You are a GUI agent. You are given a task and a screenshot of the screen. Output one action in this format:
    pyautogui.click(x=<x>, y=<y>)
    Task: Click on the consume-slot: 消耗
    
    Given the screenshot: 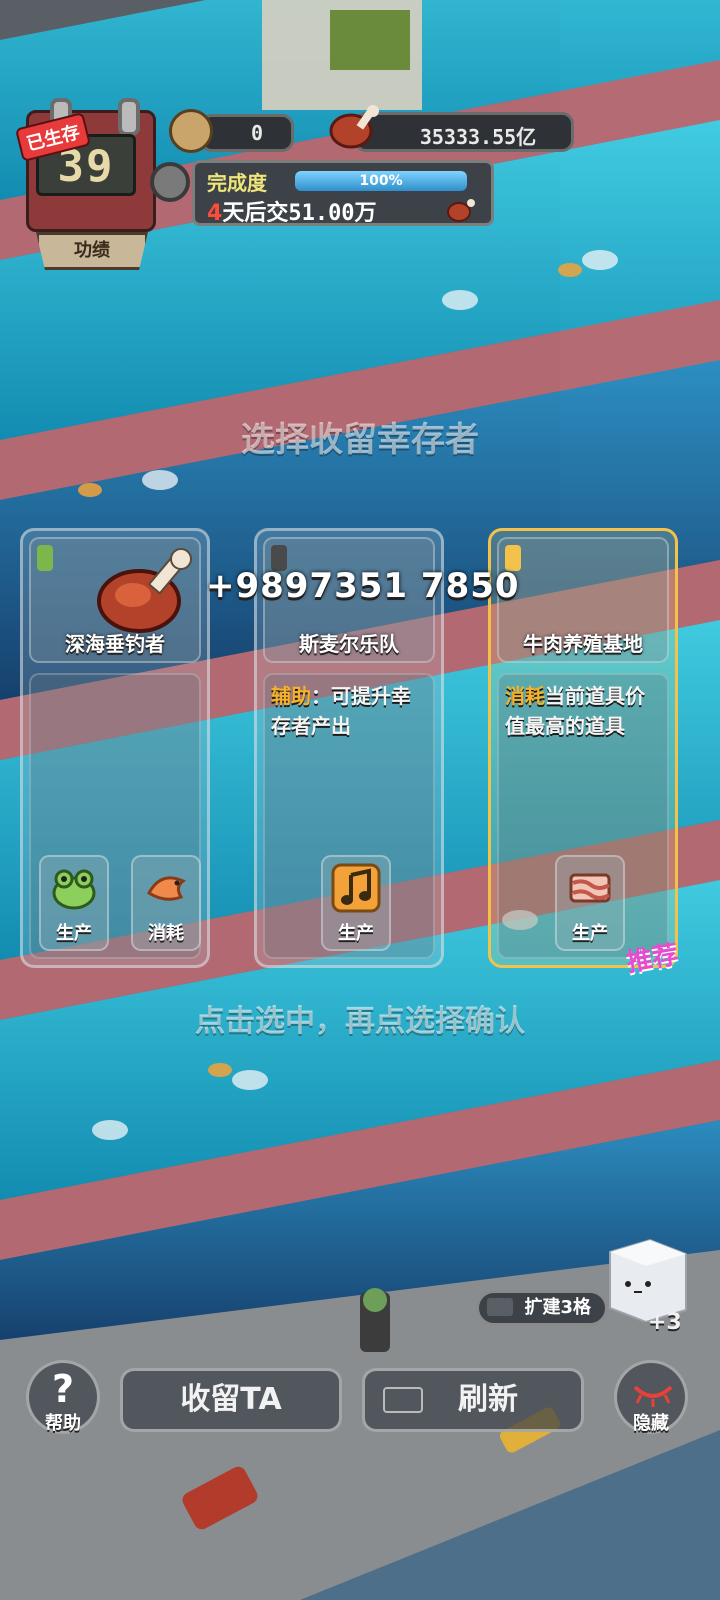 What is the action you would take?
    pyautogui.click(x=166, y=903)
    